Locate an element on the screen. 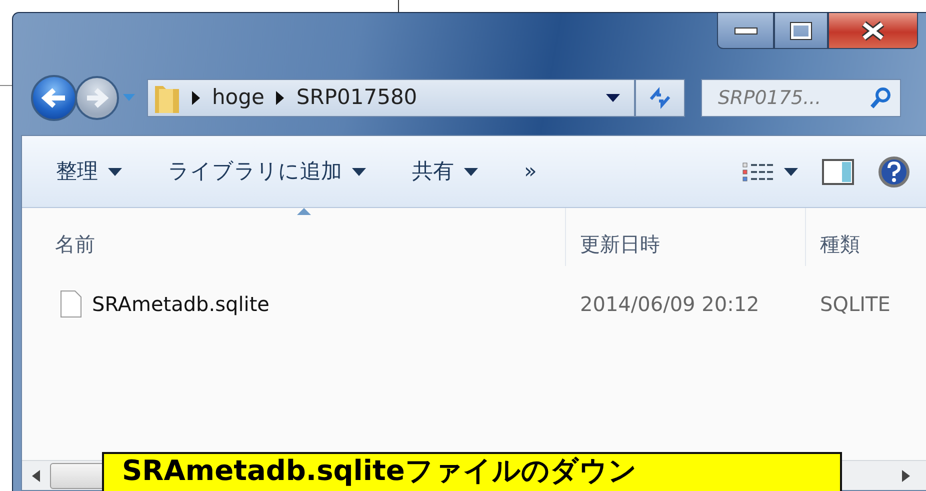  close-icon is located at coordinates (873, 30).